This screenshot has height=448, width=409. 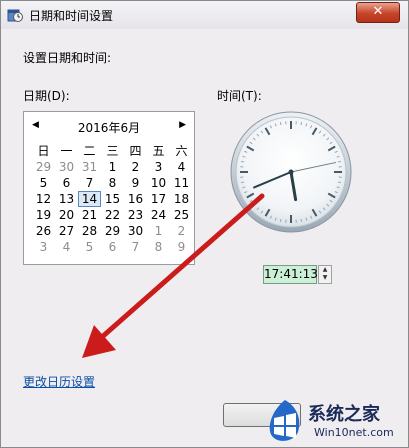 What do you see at coordinates (325, 278) in the screenshot?
I see `spin-down-icon: ▼` at bounding box center [325, 278].